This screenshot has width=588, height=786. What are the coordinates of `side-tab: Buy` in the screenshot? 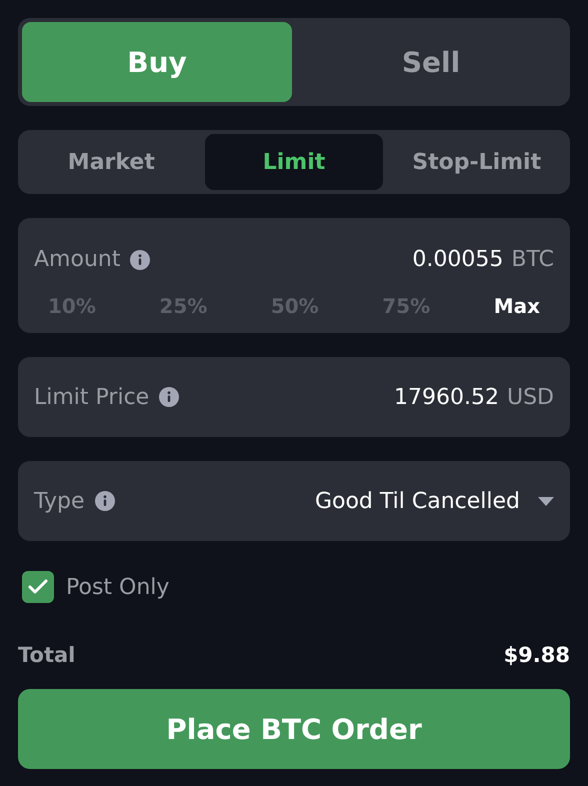 It's located at (157, 62).